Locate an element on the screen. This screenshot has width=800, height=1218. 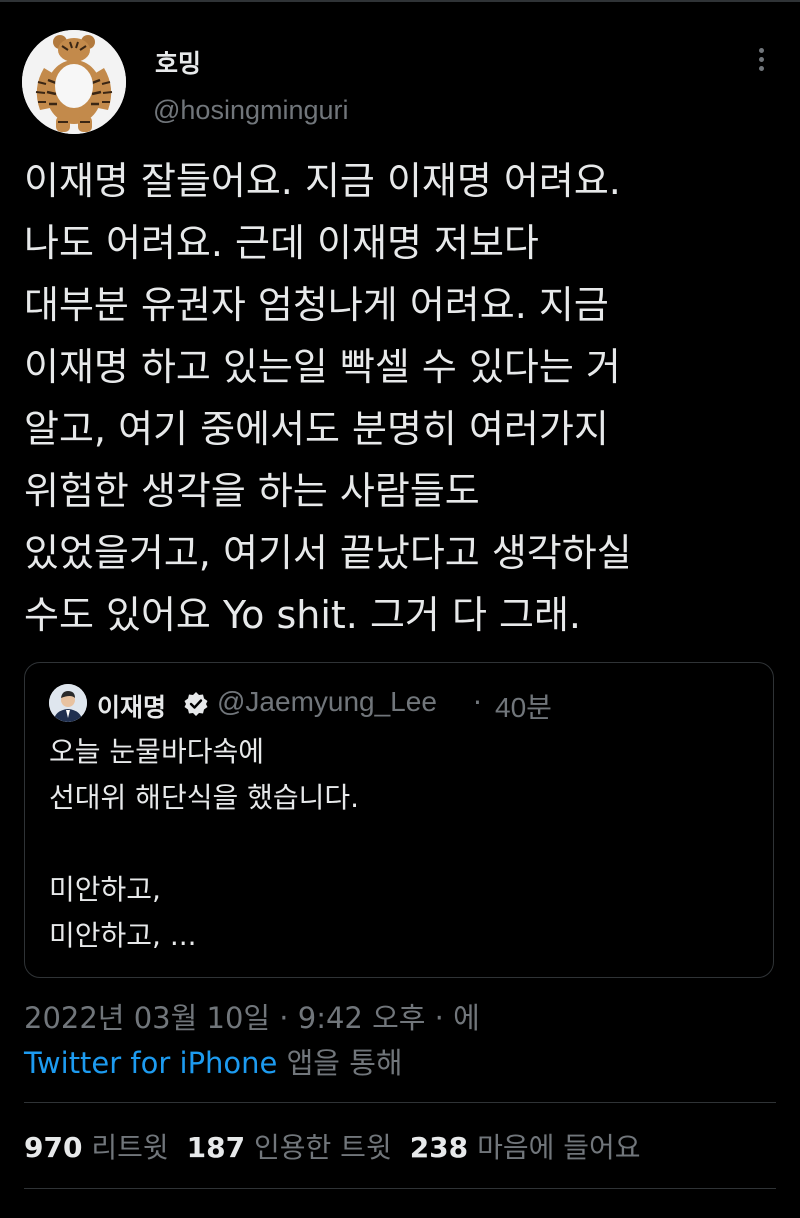
tweet-source: Twitter for iPhone 앱을 통해 is located at coordinates (213, 1061).